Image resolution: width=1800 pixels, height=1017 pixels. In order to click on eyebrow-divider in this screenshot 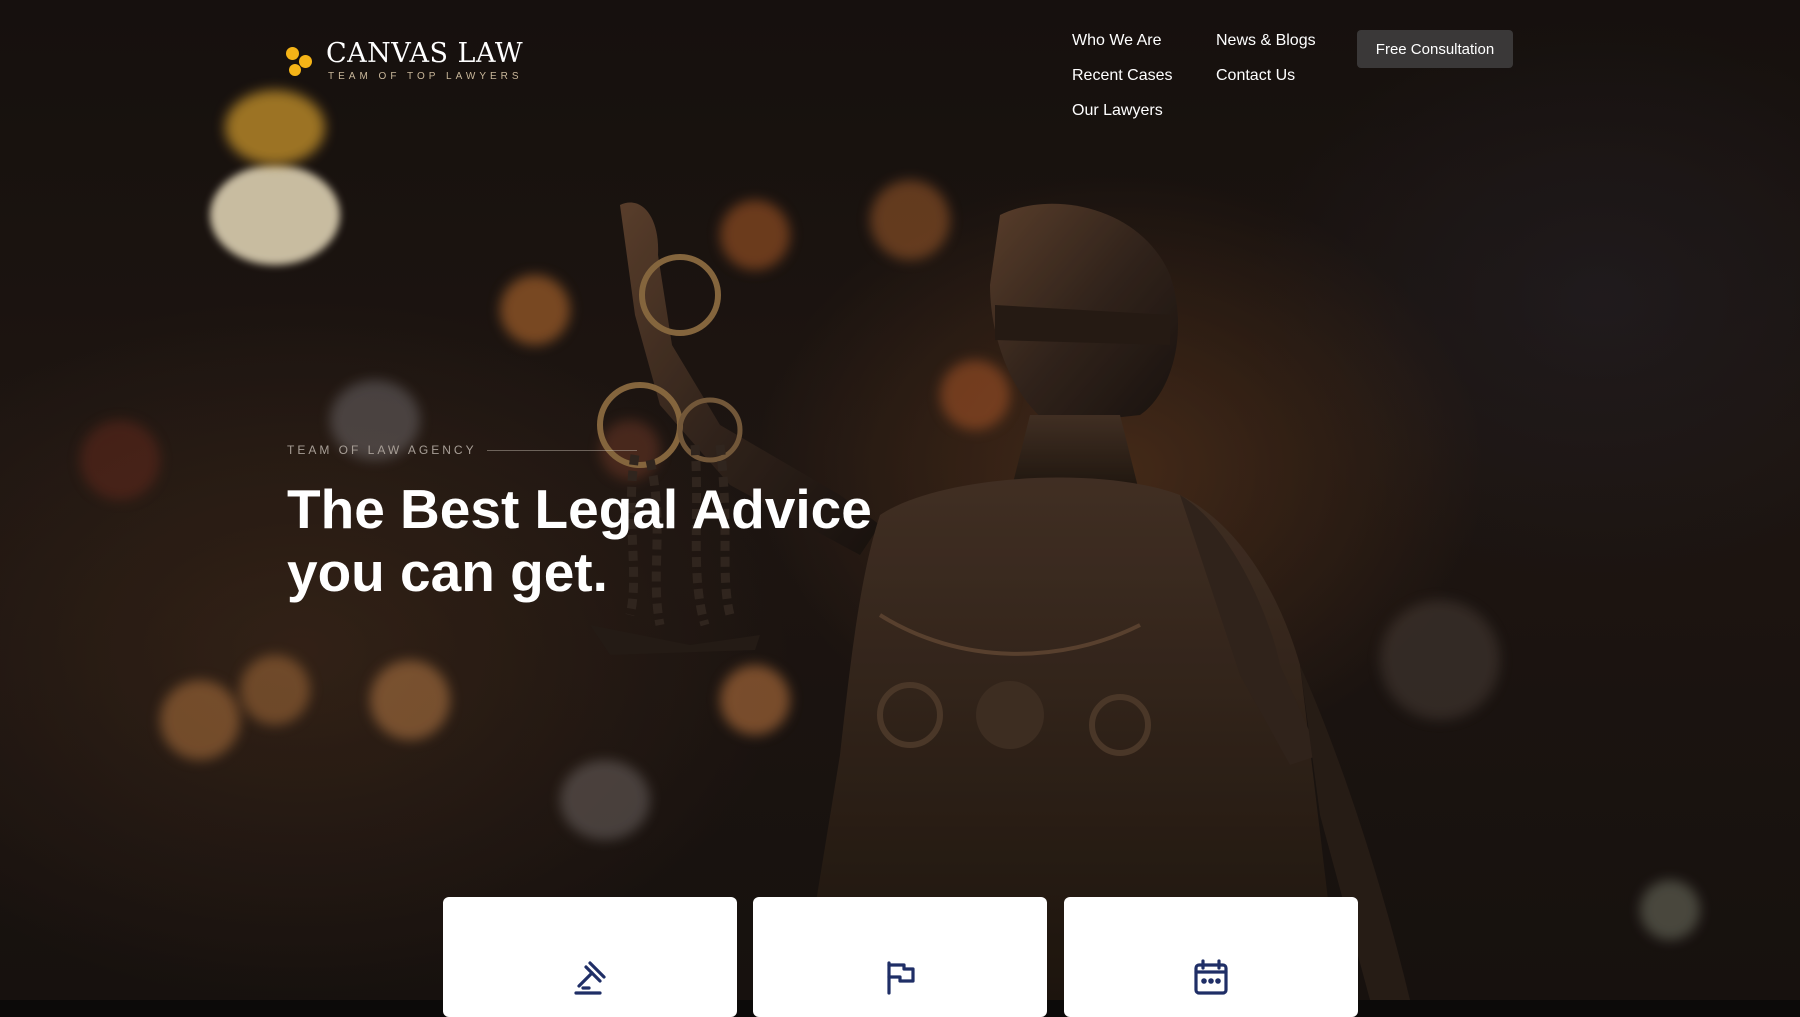, I will do `click(561, 450)`.